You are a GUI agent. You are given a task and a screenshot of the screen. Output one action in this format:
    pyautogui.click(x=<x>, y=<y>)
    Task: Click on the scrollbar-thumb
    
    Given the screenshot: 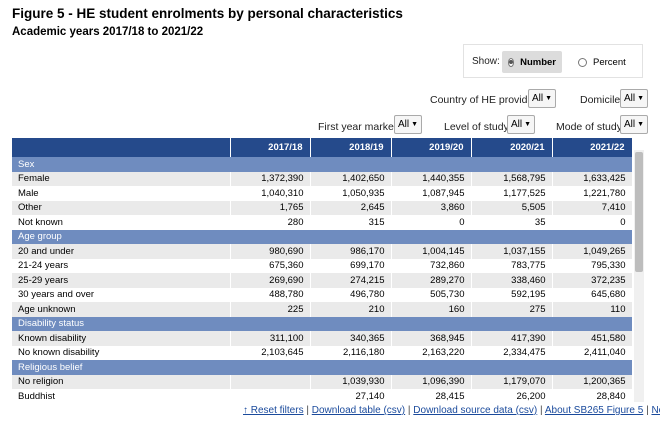 What is the action you would take?
    pyautogui.click(x=639, y=212)
    